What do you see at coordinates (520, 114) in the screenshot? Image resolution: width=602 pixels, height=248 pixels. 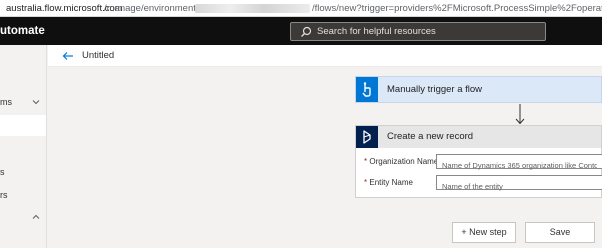 I see `connector-arrow-icon` at bounding box center [520, 114].